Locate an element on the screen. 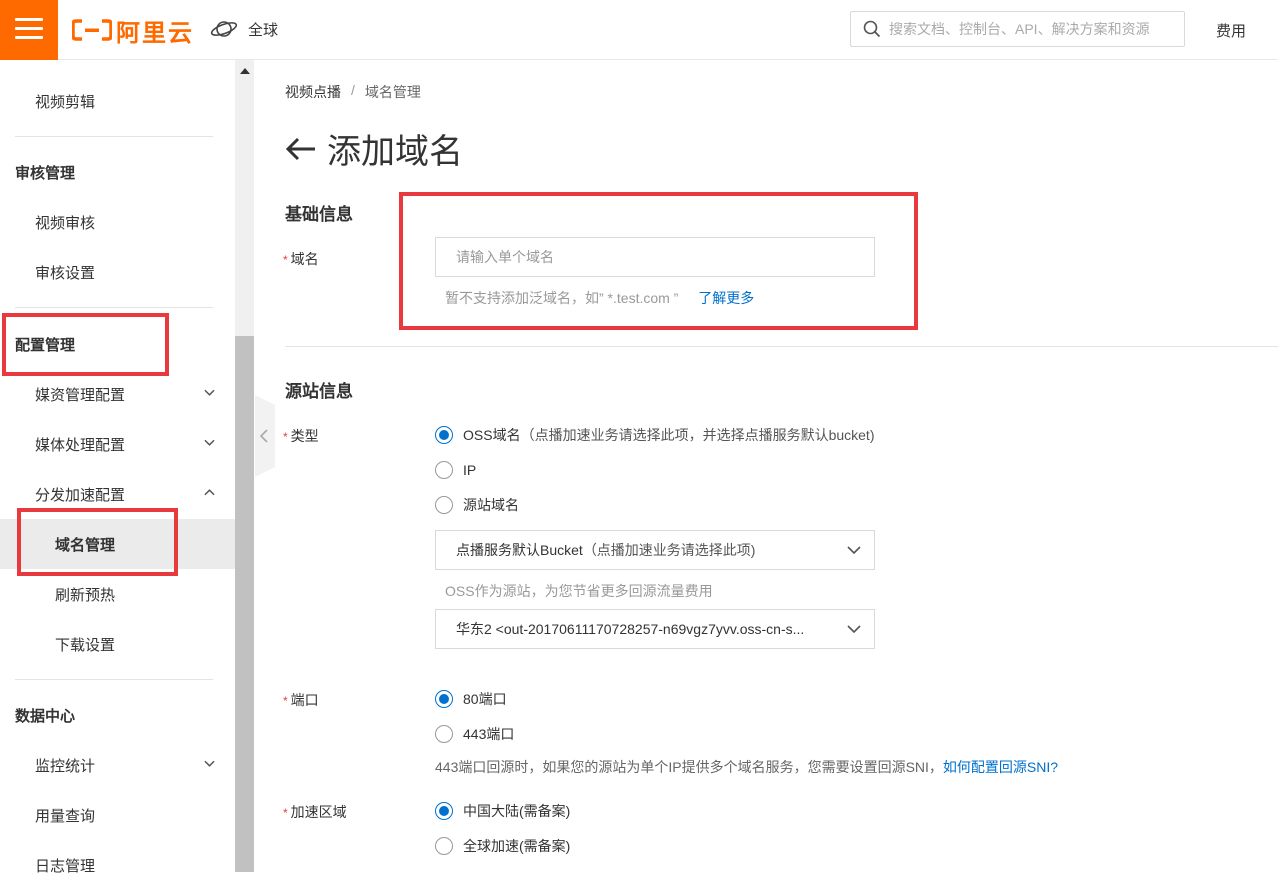  radio-region-global: 全球加速(需备案) is located at coordinates (502, 846).